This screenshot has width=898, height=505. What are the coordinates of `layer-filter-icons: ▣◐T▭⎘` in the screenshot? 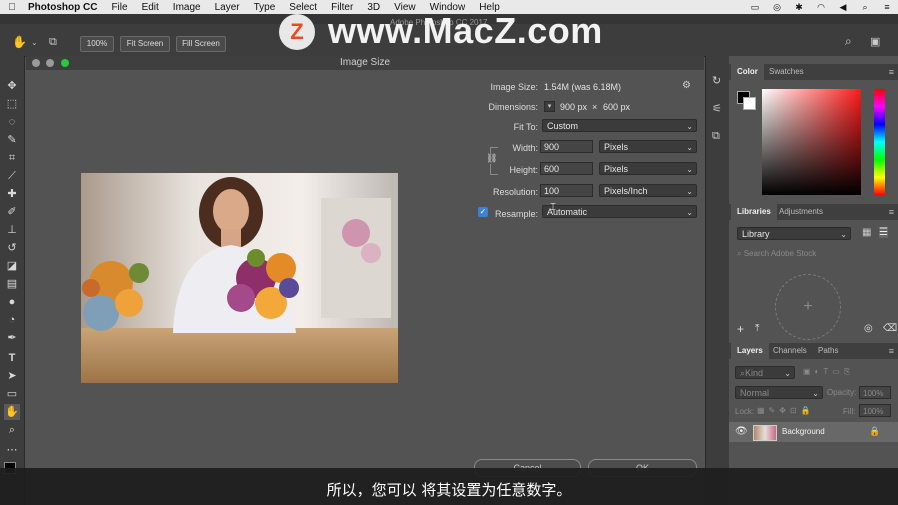 It's located at (828, 372).